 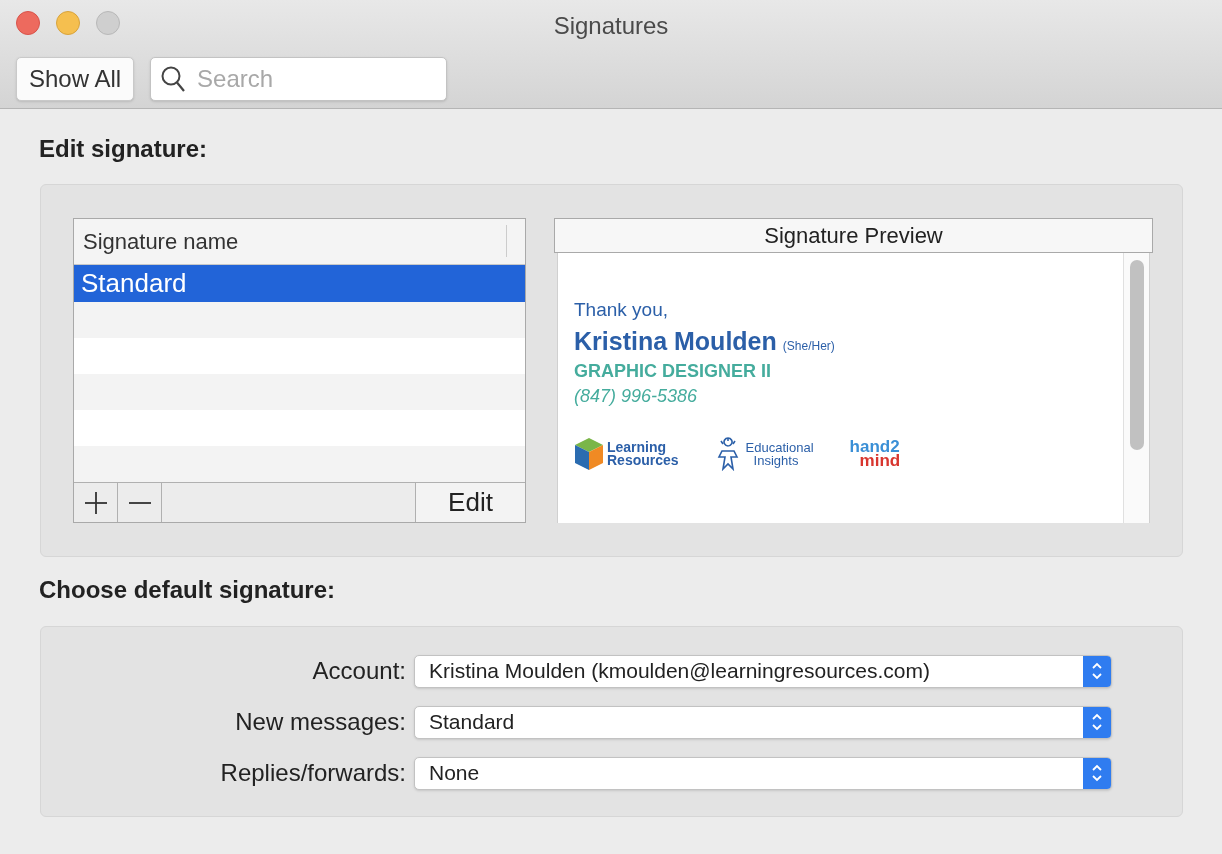 What do you see at coordinates (808, 346) in the screenshot?
I see `pronouns-text: (She/Her)` at bounding box center [808, 346].